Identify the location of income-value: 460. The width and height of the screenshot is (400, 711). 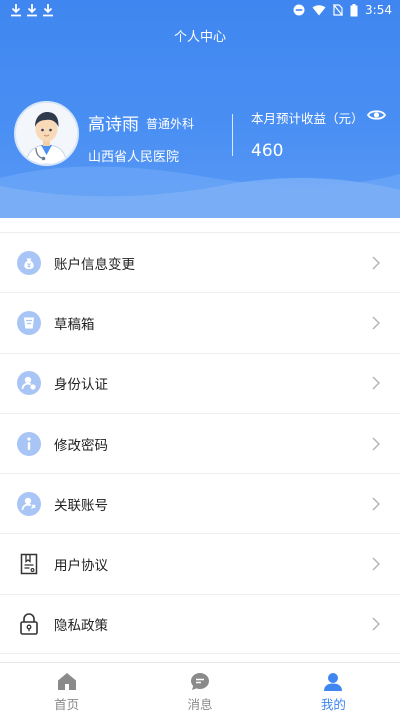
(267, 151).